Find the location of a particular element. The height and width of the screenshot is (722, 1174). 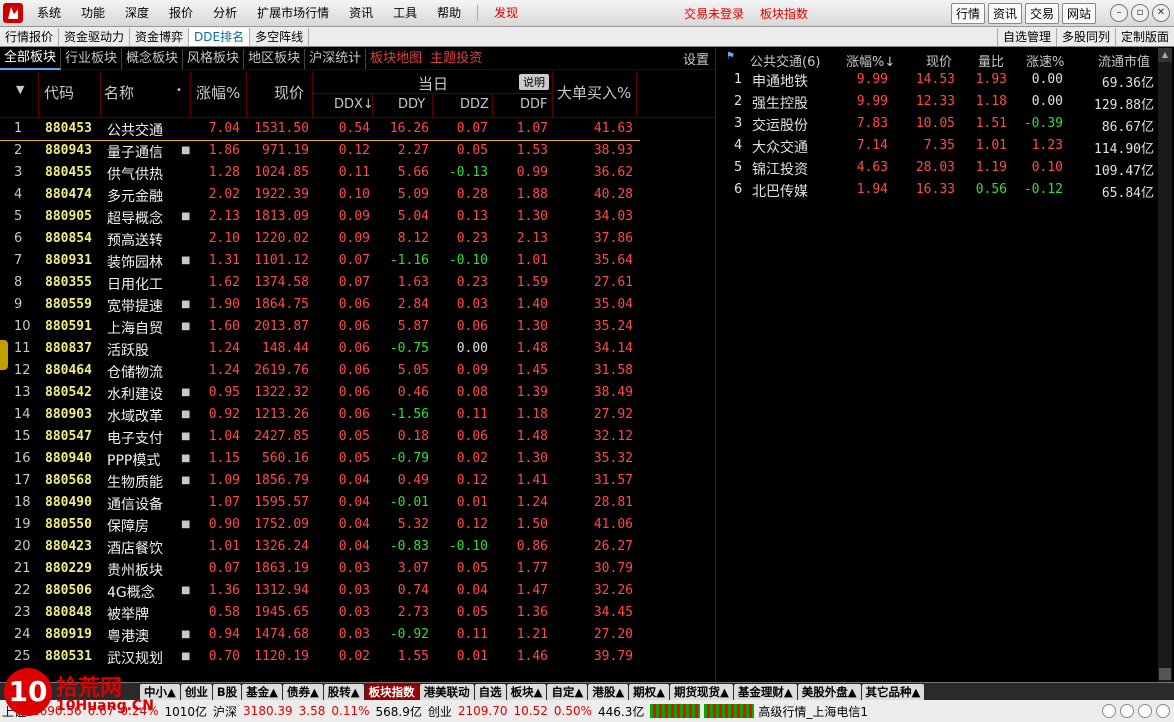

tb-quote: 行情报价 is located at coordinates (30, 36).